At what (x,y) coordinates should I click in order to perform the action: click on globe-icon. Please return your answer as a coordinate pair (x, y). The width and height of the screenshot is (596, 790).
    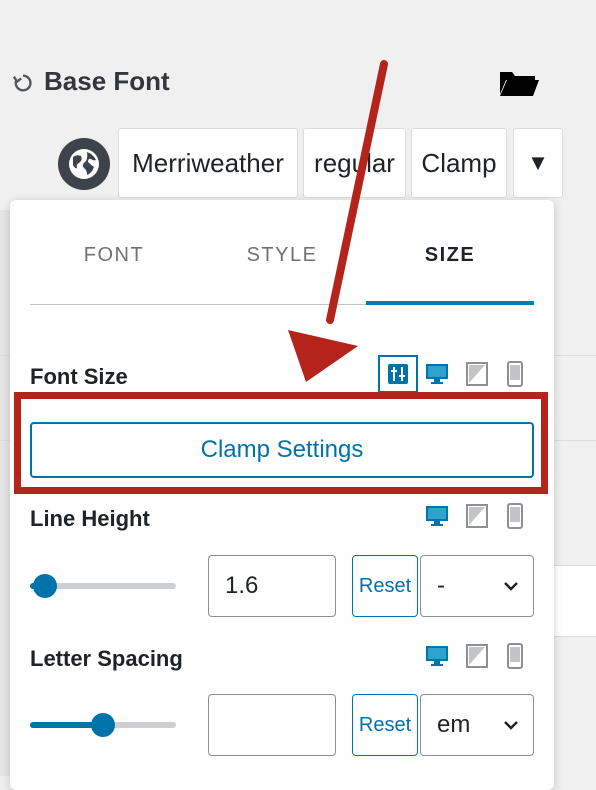
    Looking at the image, I should click on (84, 164).